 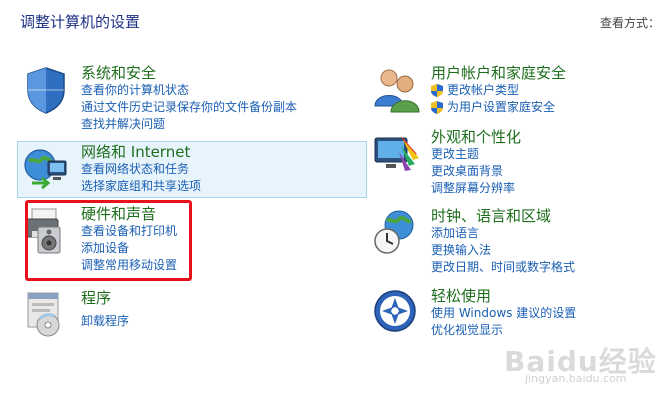 I want to click on users-icon, so click(x=397, y=91).